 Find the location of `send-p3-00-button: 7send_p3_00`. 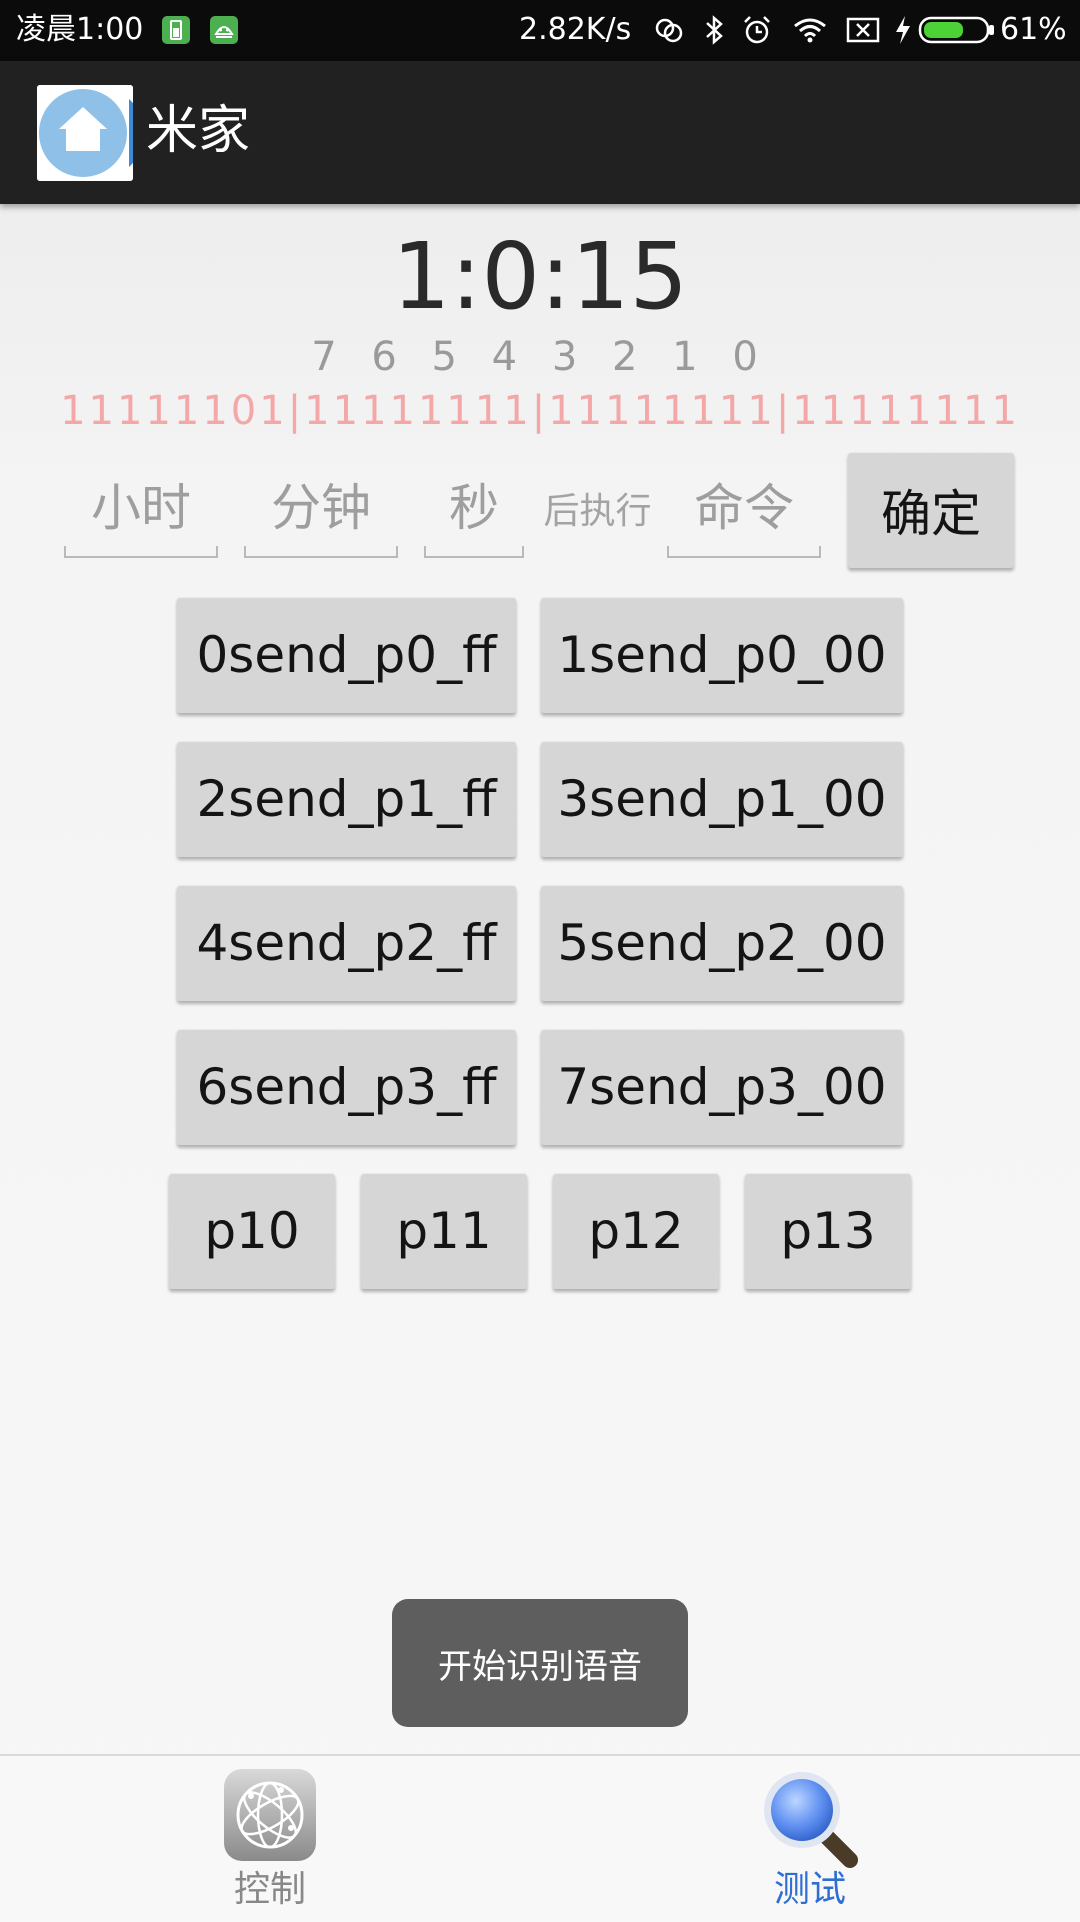

send-p3-00-button: 7send_p3_00 is located at coordinates (722, 1087).